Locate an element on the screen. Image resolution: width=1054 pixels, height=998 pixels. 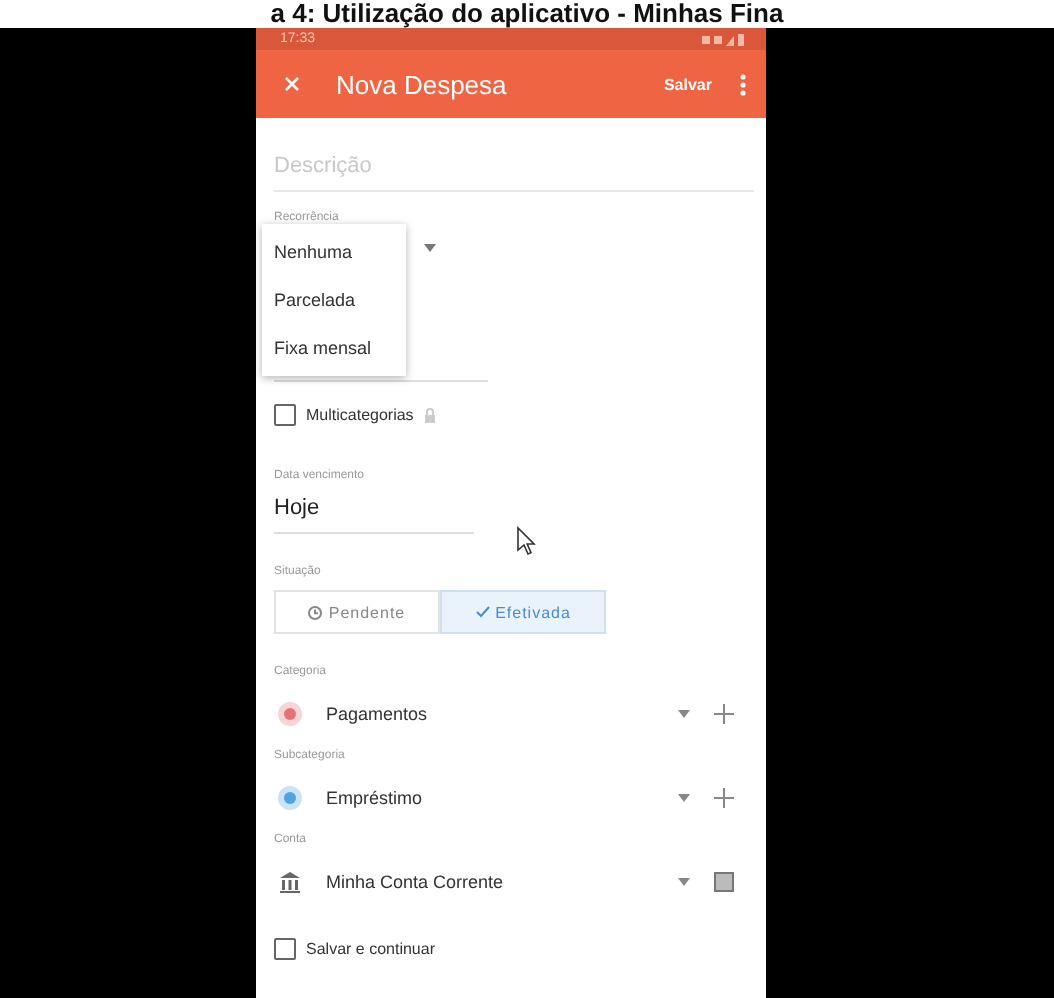
check-icon is located at coordinates (482, 612).